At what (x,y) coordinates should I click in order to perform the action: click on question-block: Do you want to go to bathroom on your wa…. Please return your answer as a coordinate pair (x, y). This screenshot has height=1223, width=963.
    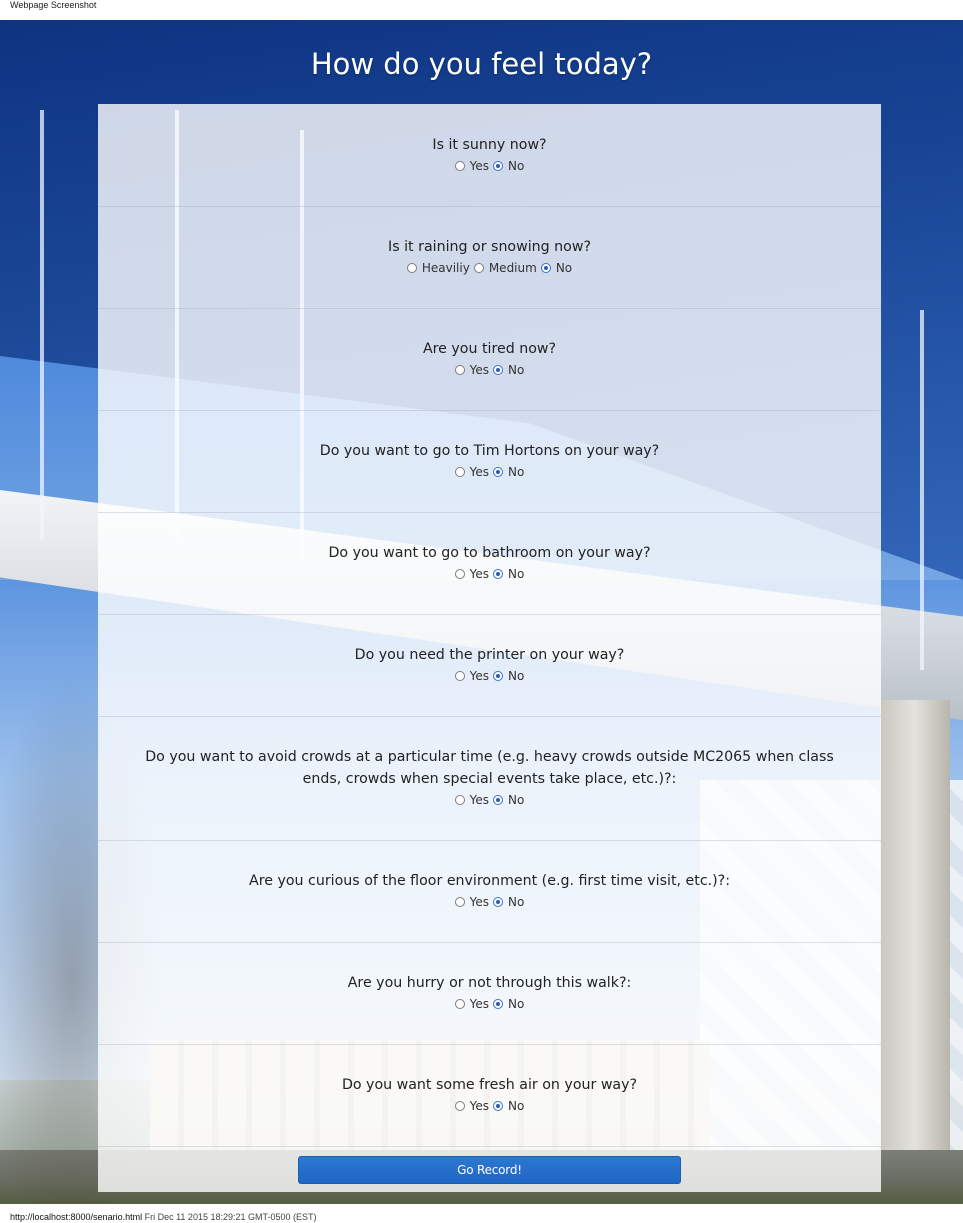
    Looking at the image, I should click on (489, 563).